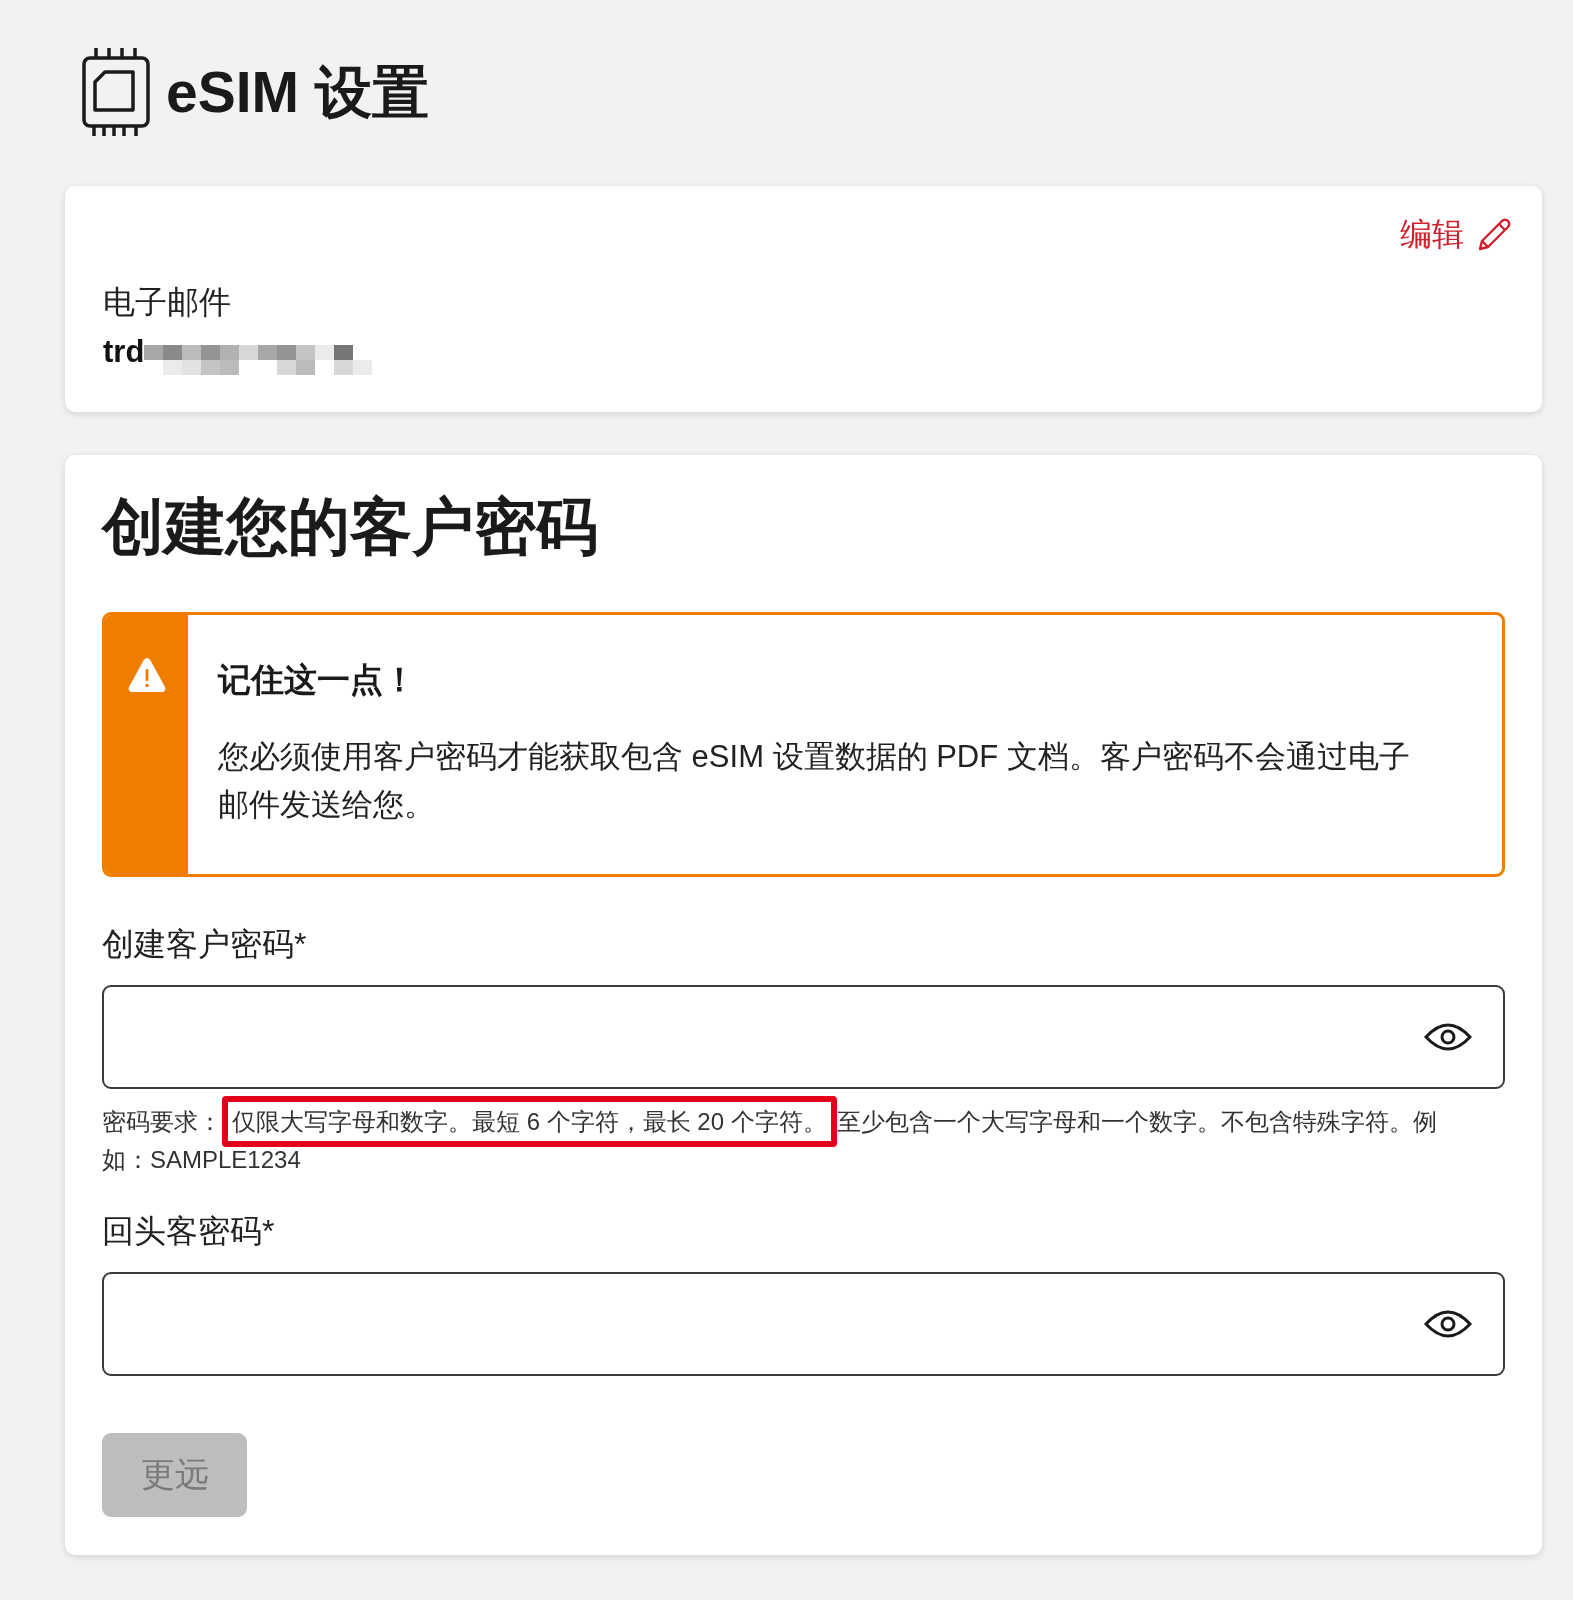 The height and width of the screenshot is (1600, 1573). I want to click on pencil-icon, so click(1495, 234).